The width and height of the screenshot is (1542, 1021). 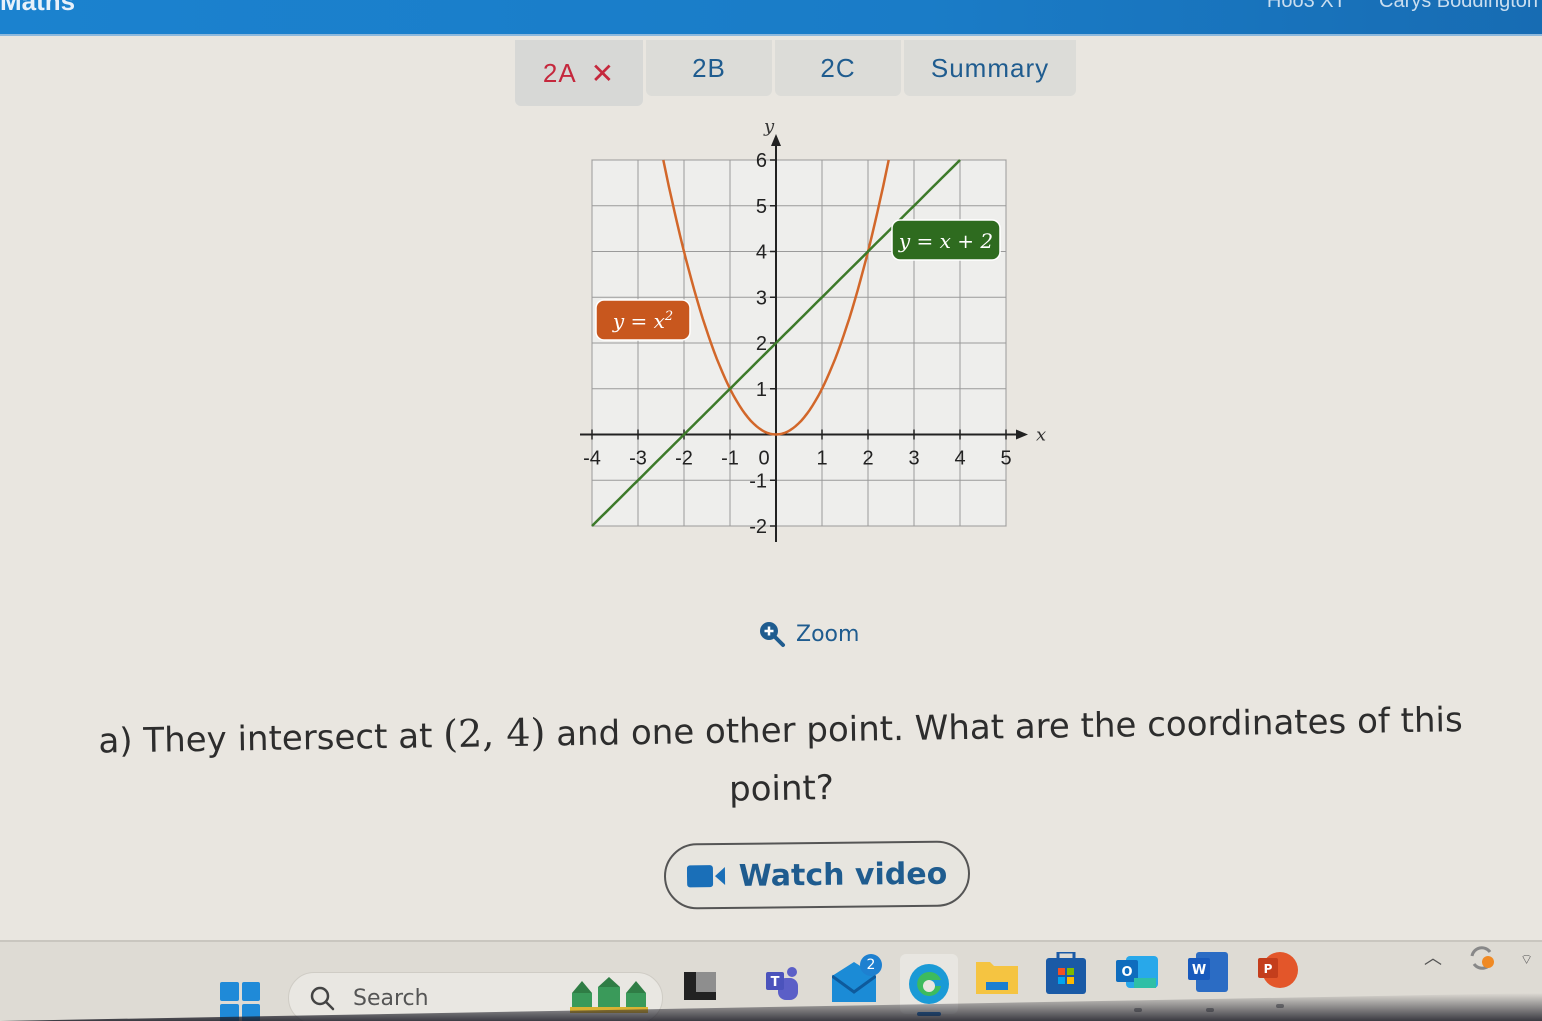 What do you see at coordinates (913, 459) in the screenshot?
I see `x-tick-label: 3` at bounding box center [913, 459].